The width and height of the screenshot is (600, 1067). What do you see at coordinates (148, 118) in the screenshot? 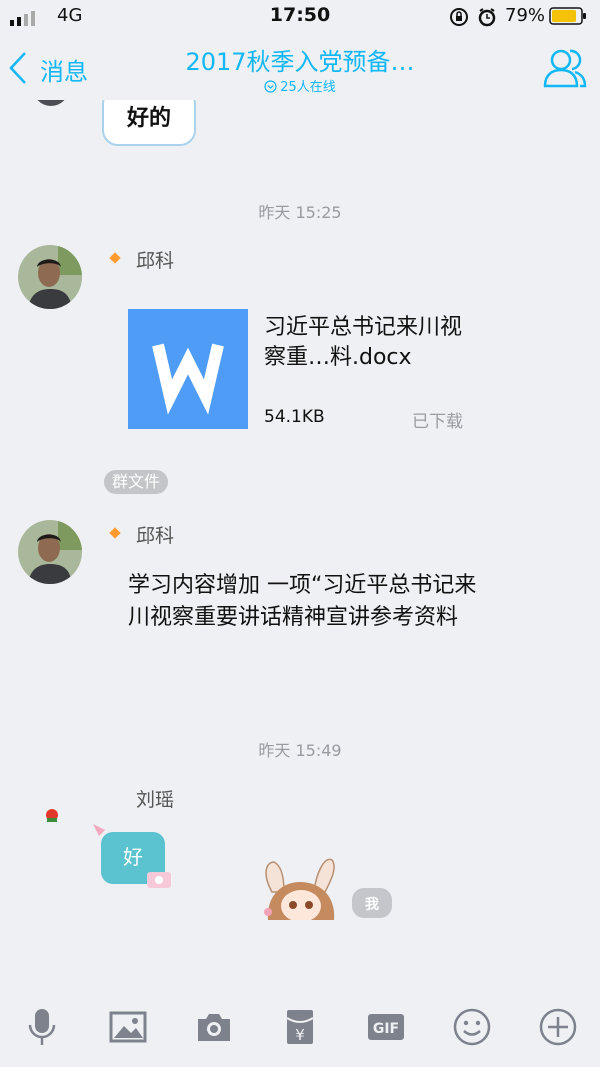
I see `message-text: 好的` at bounding box center [148, 118].